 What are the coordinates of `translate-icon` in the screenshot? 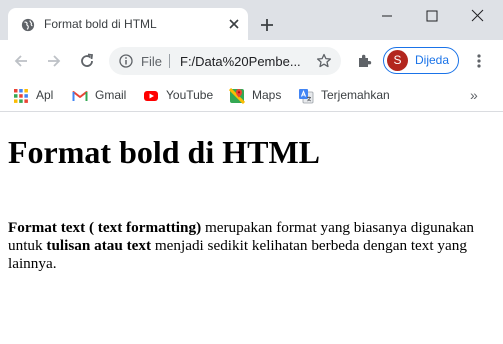 It's located at (306, 96).